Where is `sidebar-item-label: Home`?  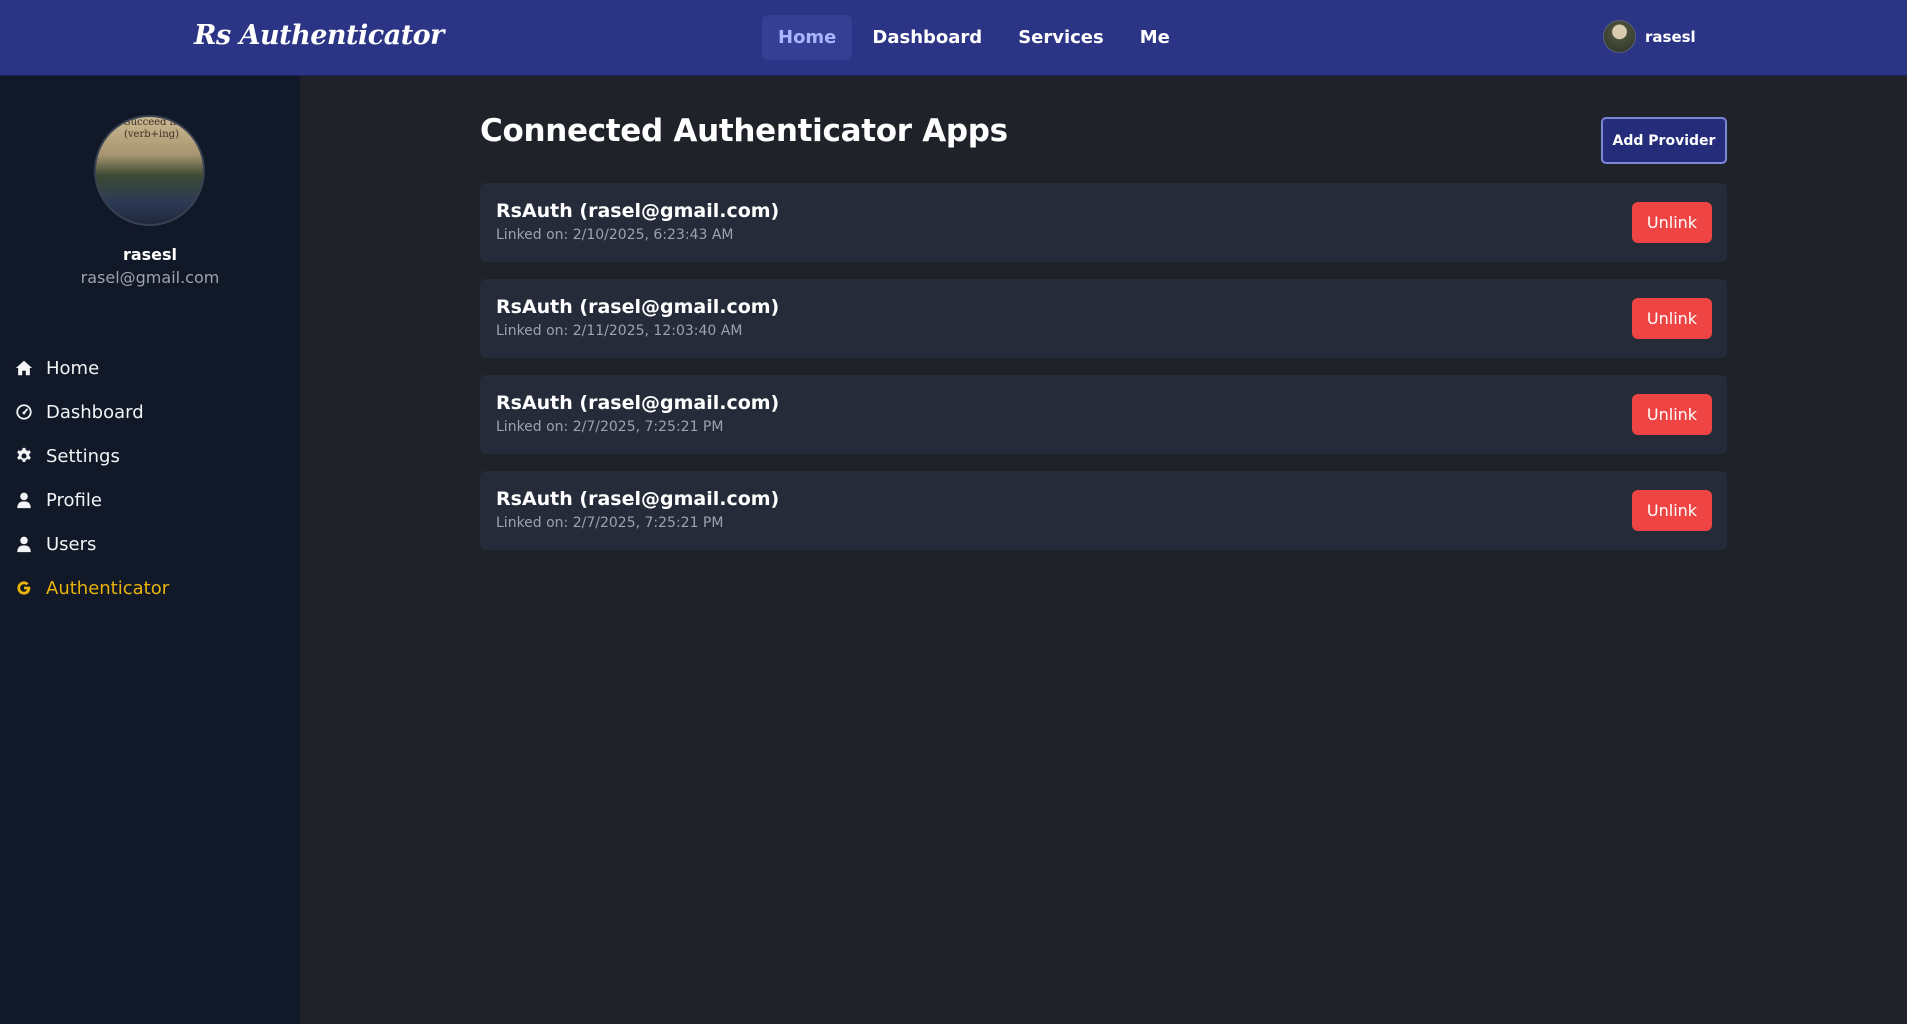
sidebar-item-label: Home is located at coordinates (73, 368).